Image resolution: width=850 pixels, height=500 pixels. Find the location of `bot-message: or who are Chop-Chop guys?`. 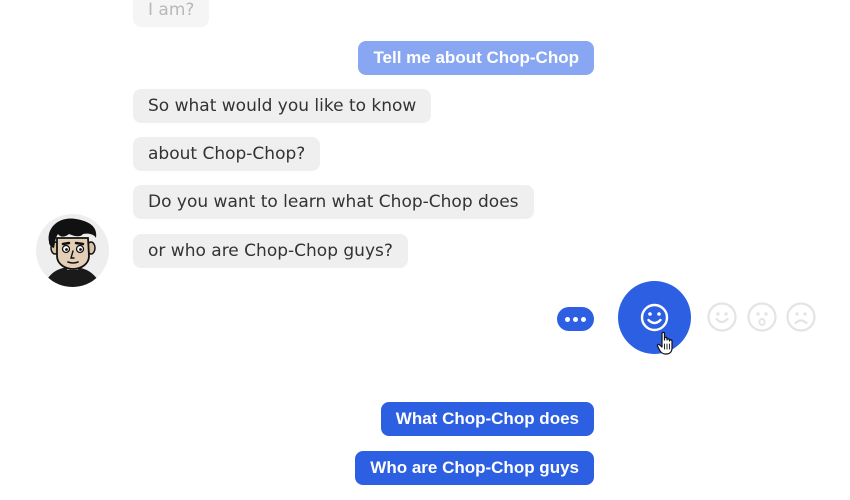

bot-message: or who are Chop-Chop guys? is located at coordinates (270, 251).